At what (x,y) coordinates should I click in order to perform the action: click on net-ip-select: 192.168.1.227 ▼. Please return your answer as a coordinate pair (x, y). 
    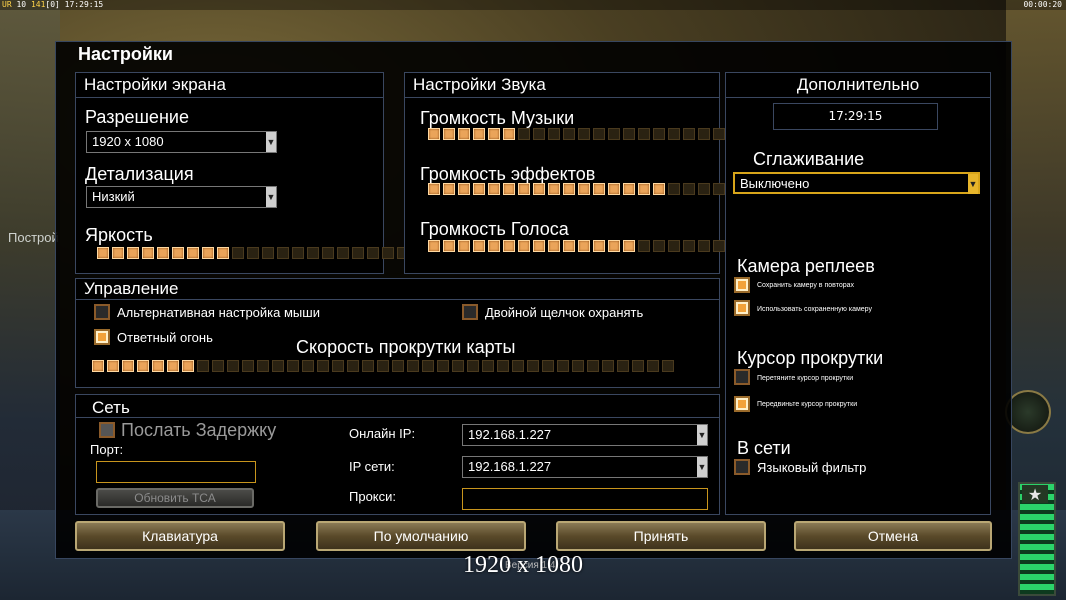
    Looking at the image, I should click on (585, 467).